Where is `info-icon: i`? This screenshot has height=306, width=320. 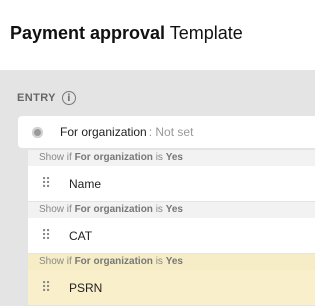 info-icon: i is located at coordinates (68, 98).